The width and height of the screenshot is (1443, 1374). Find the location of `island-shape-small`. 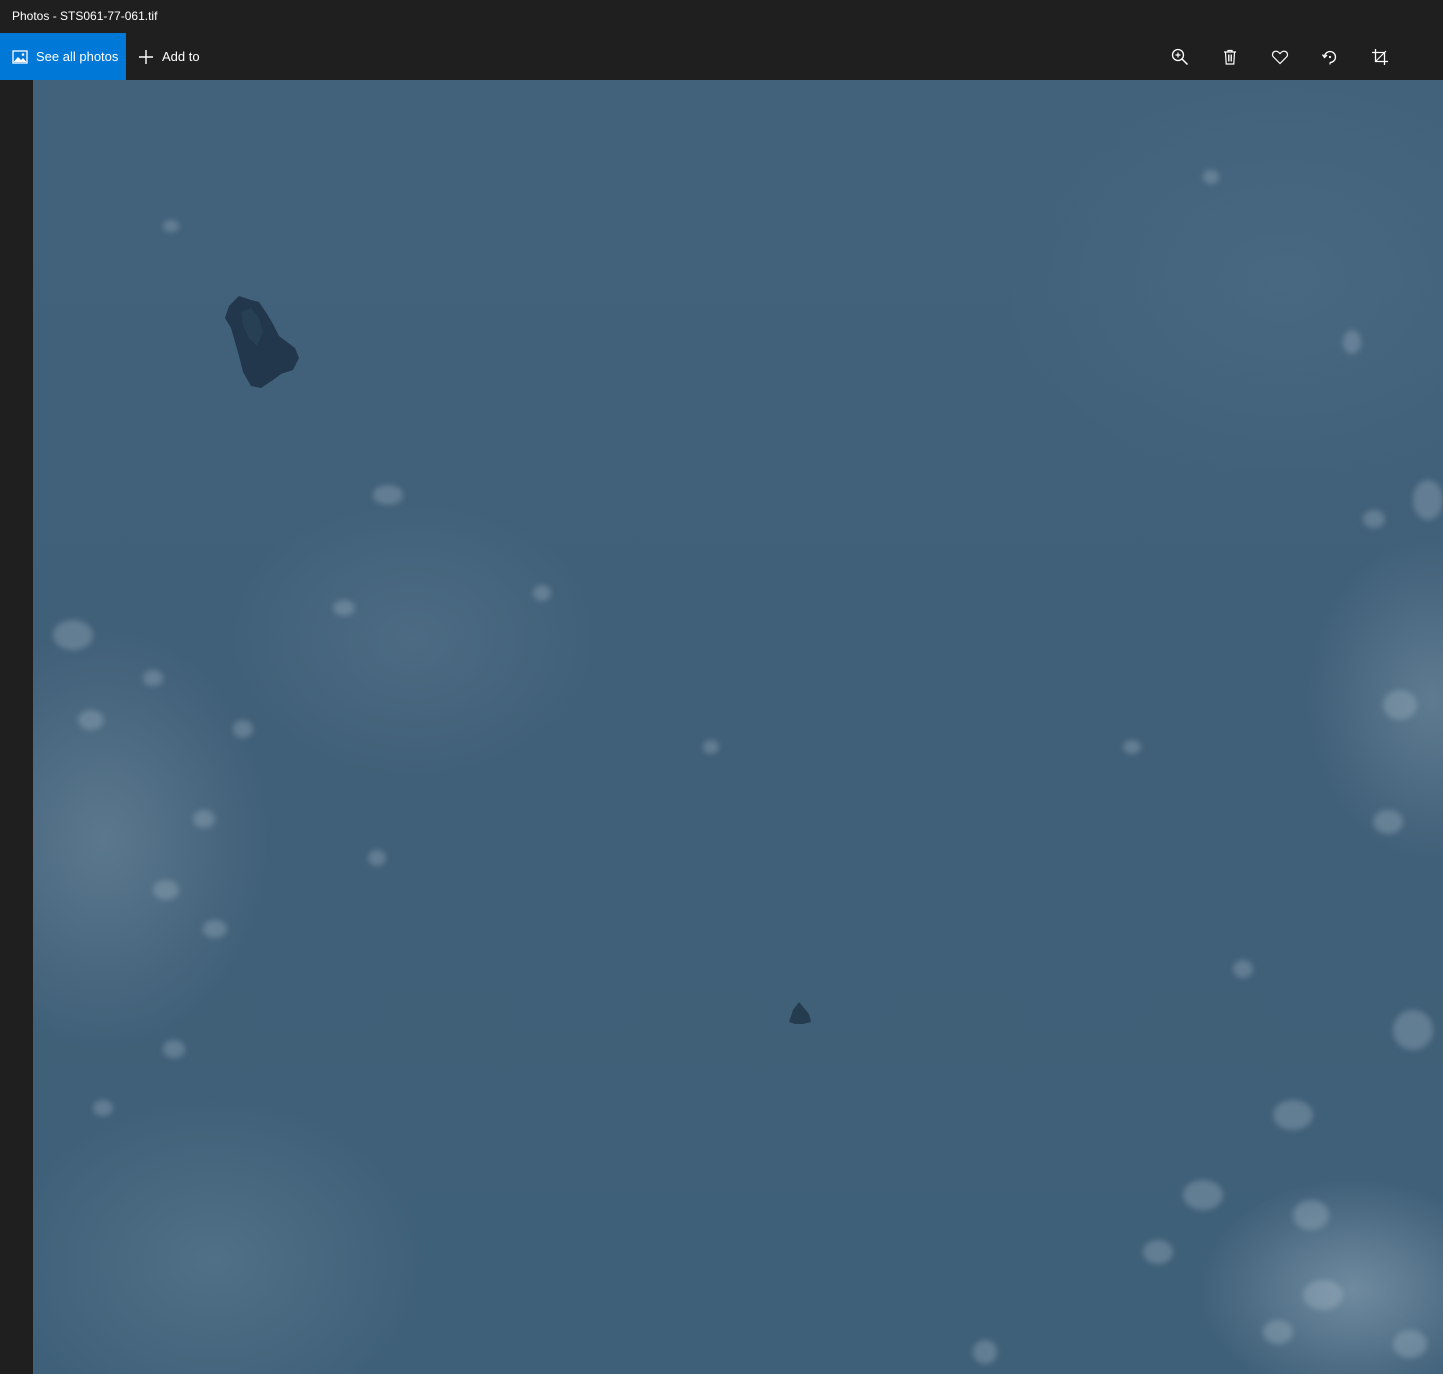

island-shape-small is located at coordinates (800, 1013).